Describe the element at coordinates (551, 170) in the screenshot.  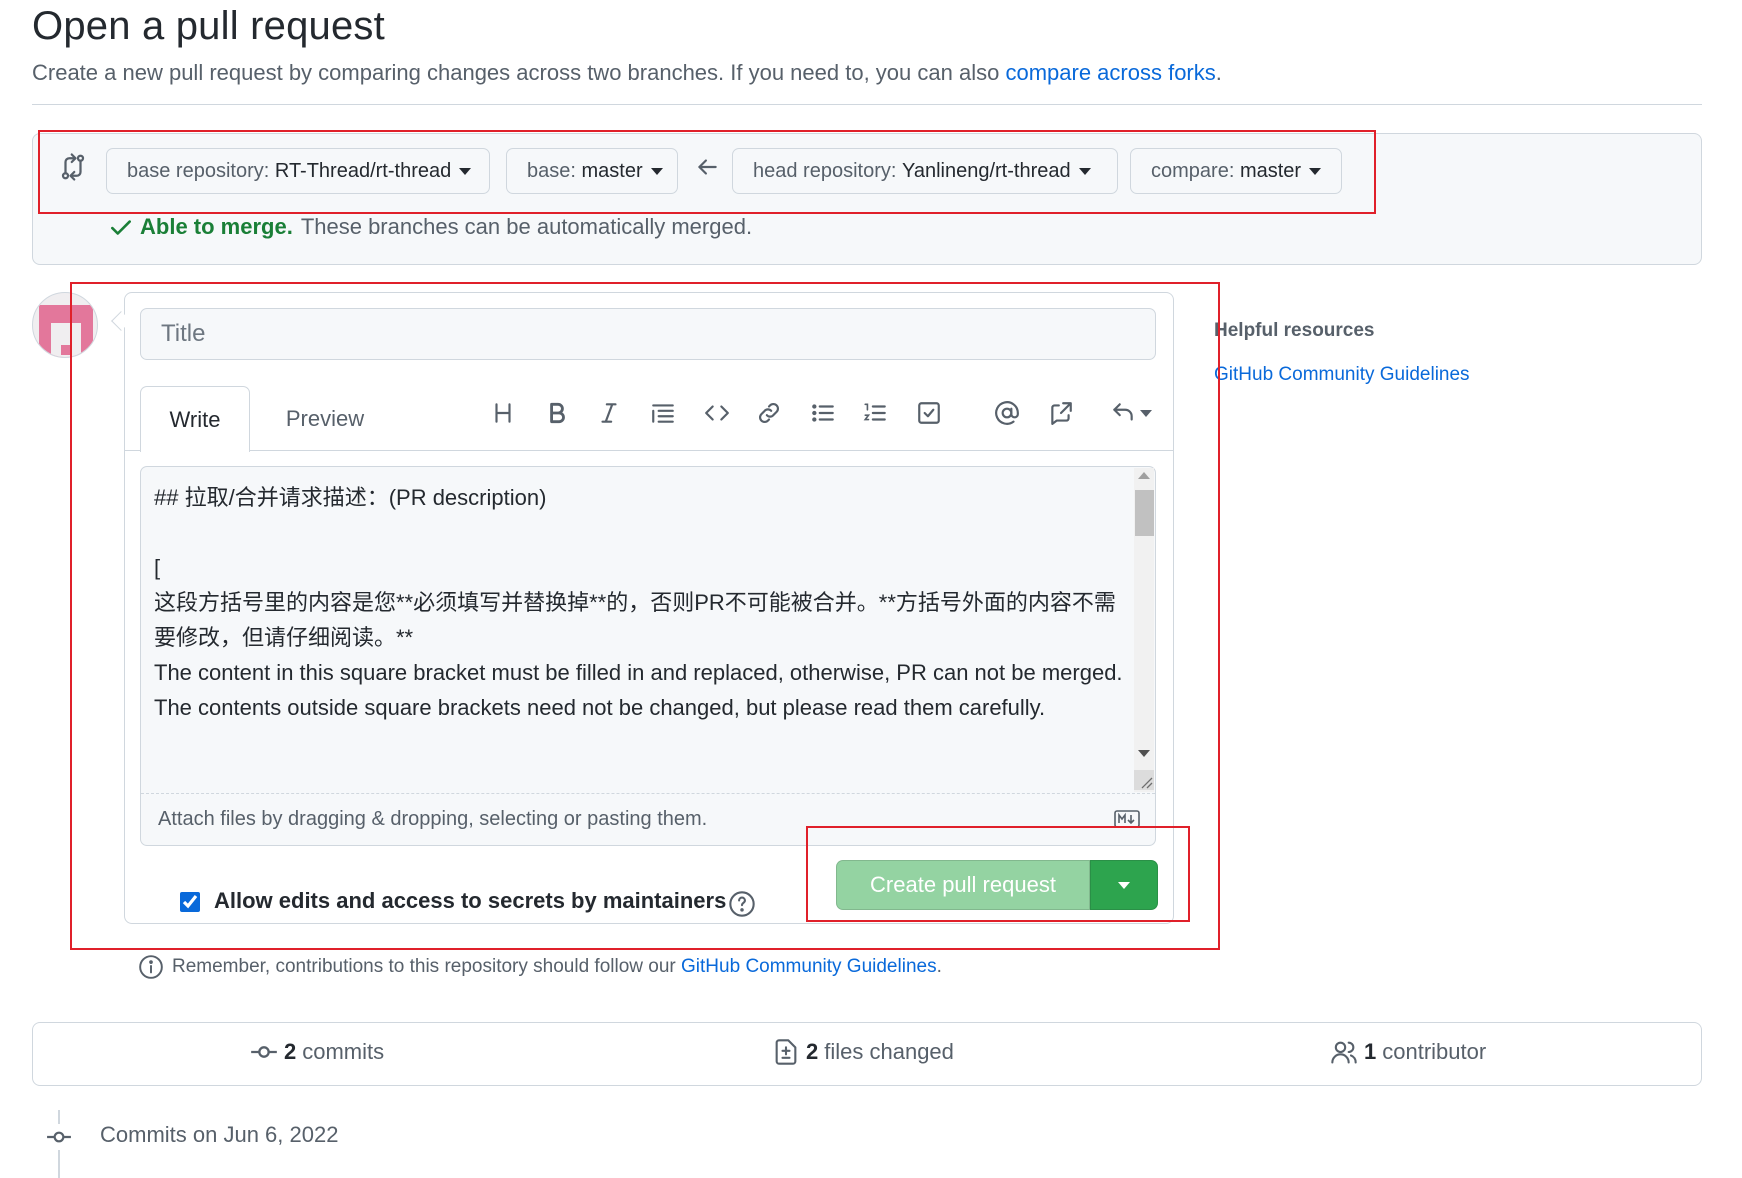
I see `base-branch-label: base:` at that location.